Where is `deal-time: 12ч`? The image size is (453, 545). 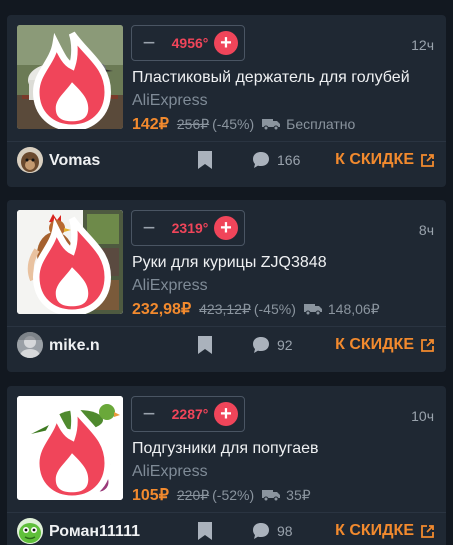
deal-time: 12ч is located at coordinates (422, 45).